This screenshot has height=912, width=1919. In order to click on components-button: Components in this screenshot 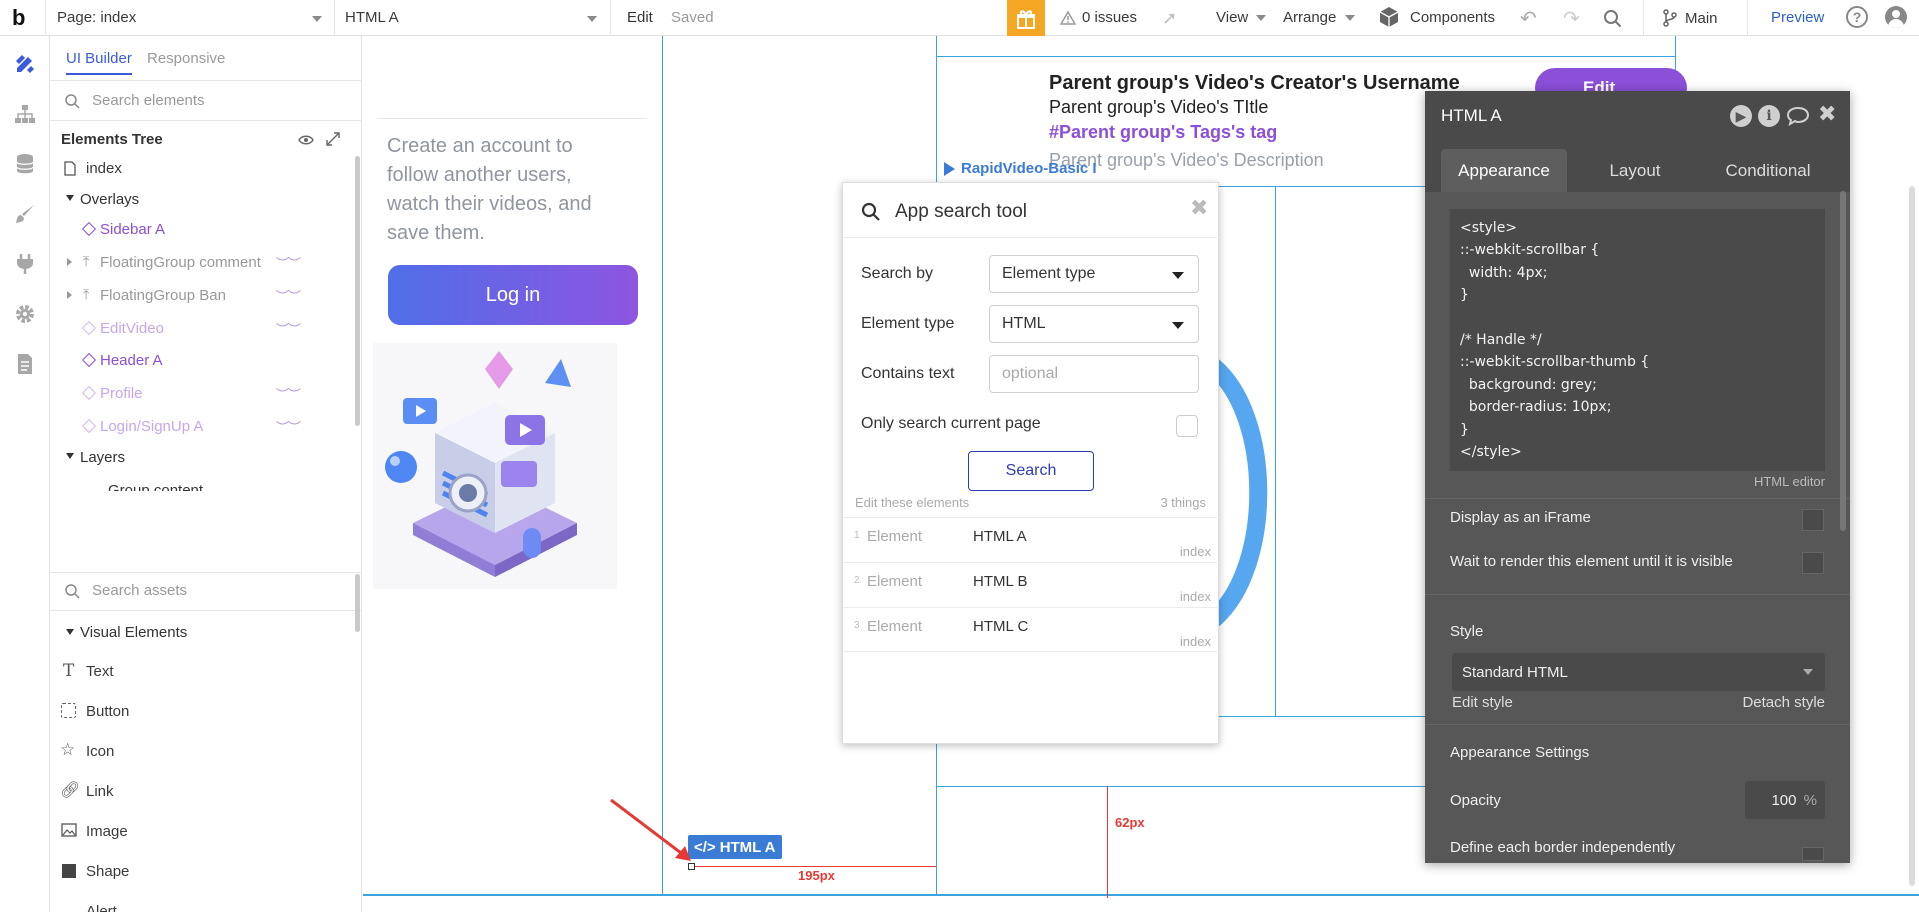, I will do `click(1436, 17)`.